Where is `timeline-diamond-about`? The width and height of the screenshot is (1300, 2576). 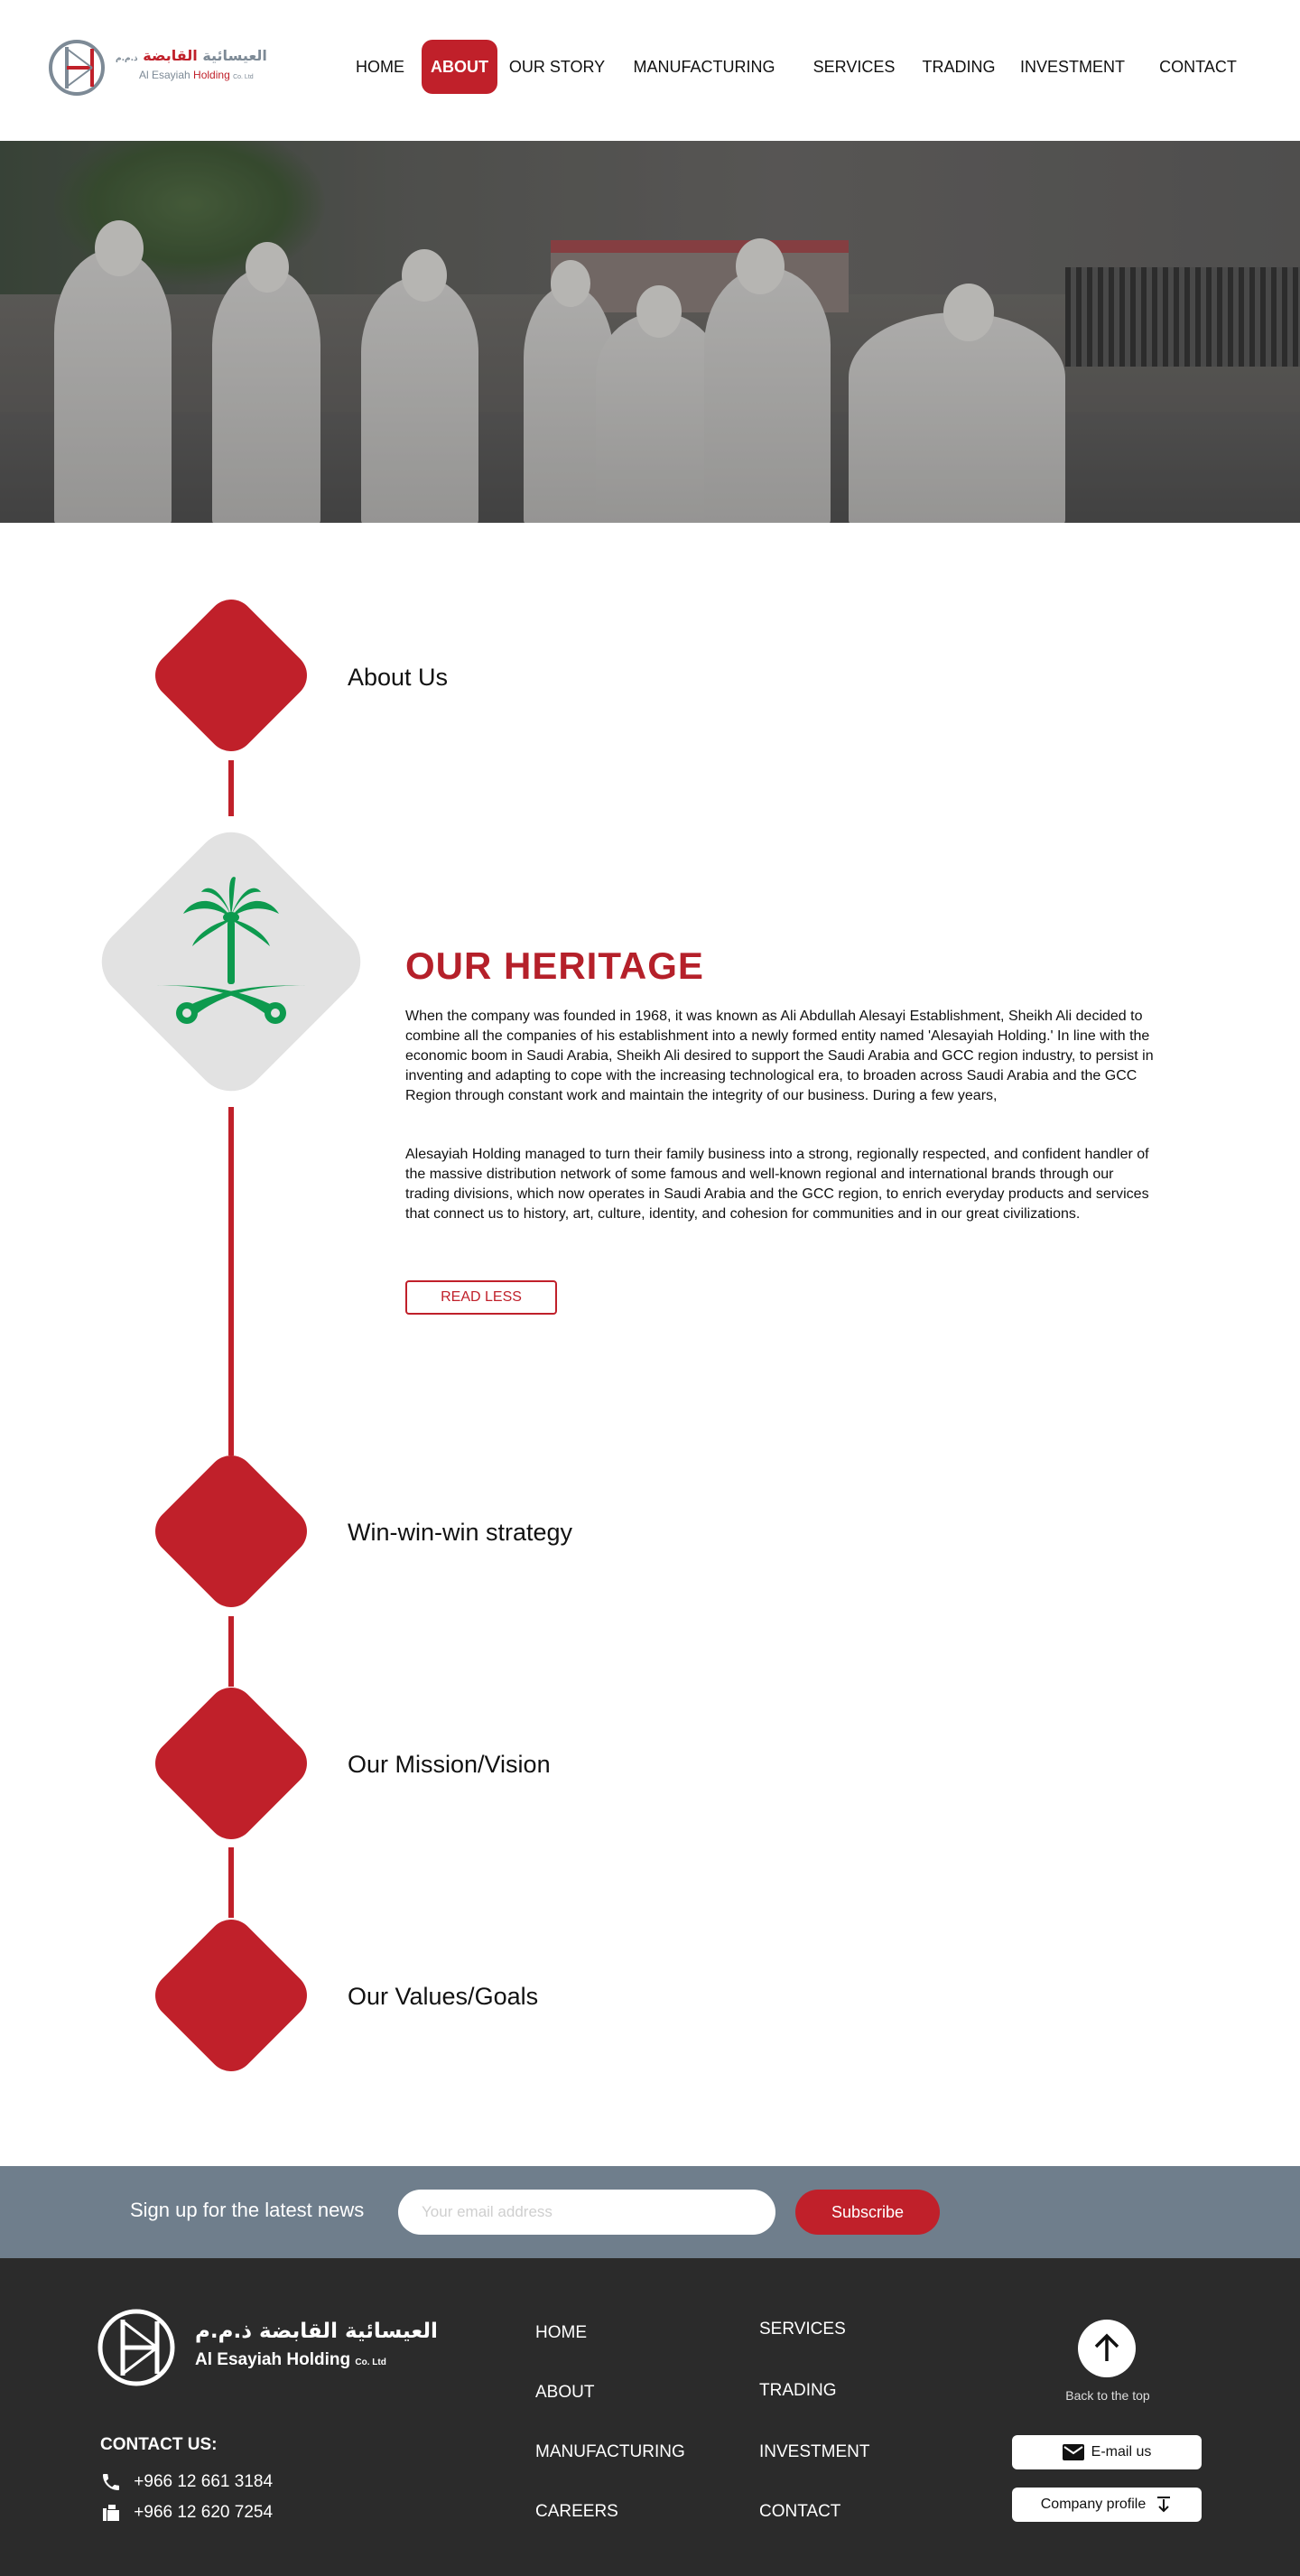 timeline-diamond-about is located at coordinates (231, 675).